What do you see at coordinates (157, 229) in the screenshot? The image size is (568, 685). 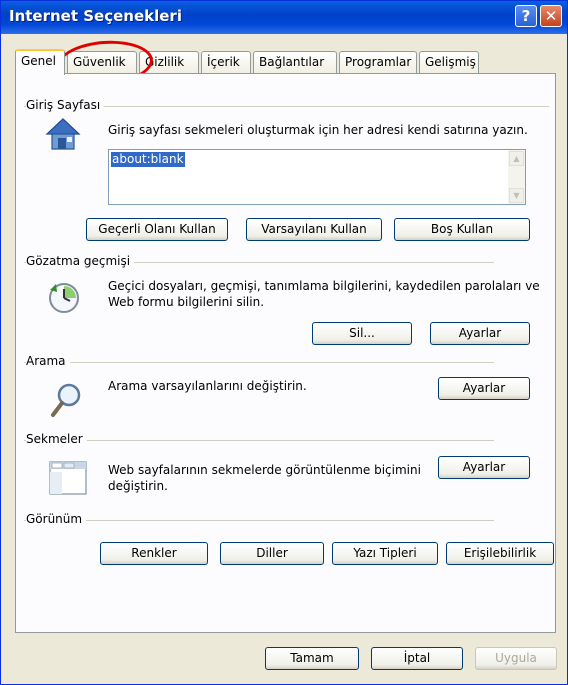 I see `use-current-button: Geçerli Olanı Kullan` at bounding box center [157, 229].